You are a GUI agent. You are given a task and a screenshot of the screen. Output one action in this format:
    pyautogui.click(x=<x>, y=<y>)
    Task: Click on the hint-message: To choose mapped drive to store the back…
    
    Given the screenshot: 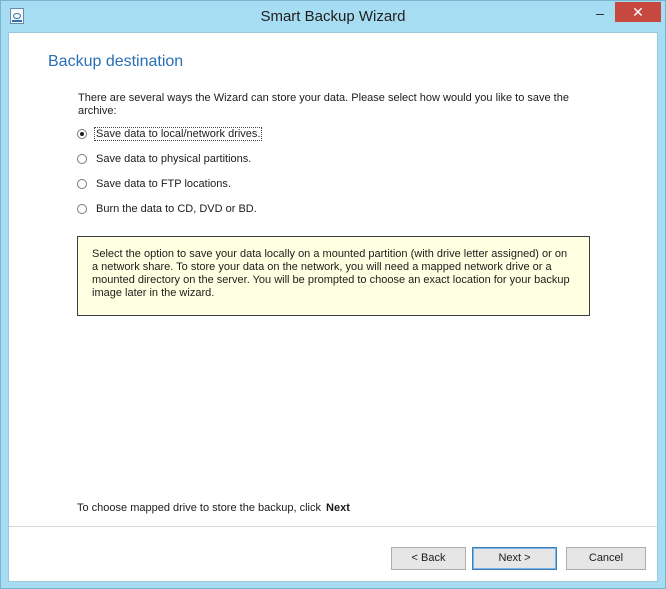 What is the action you would take?
    pyautogui.click(x=199, y=508)
    